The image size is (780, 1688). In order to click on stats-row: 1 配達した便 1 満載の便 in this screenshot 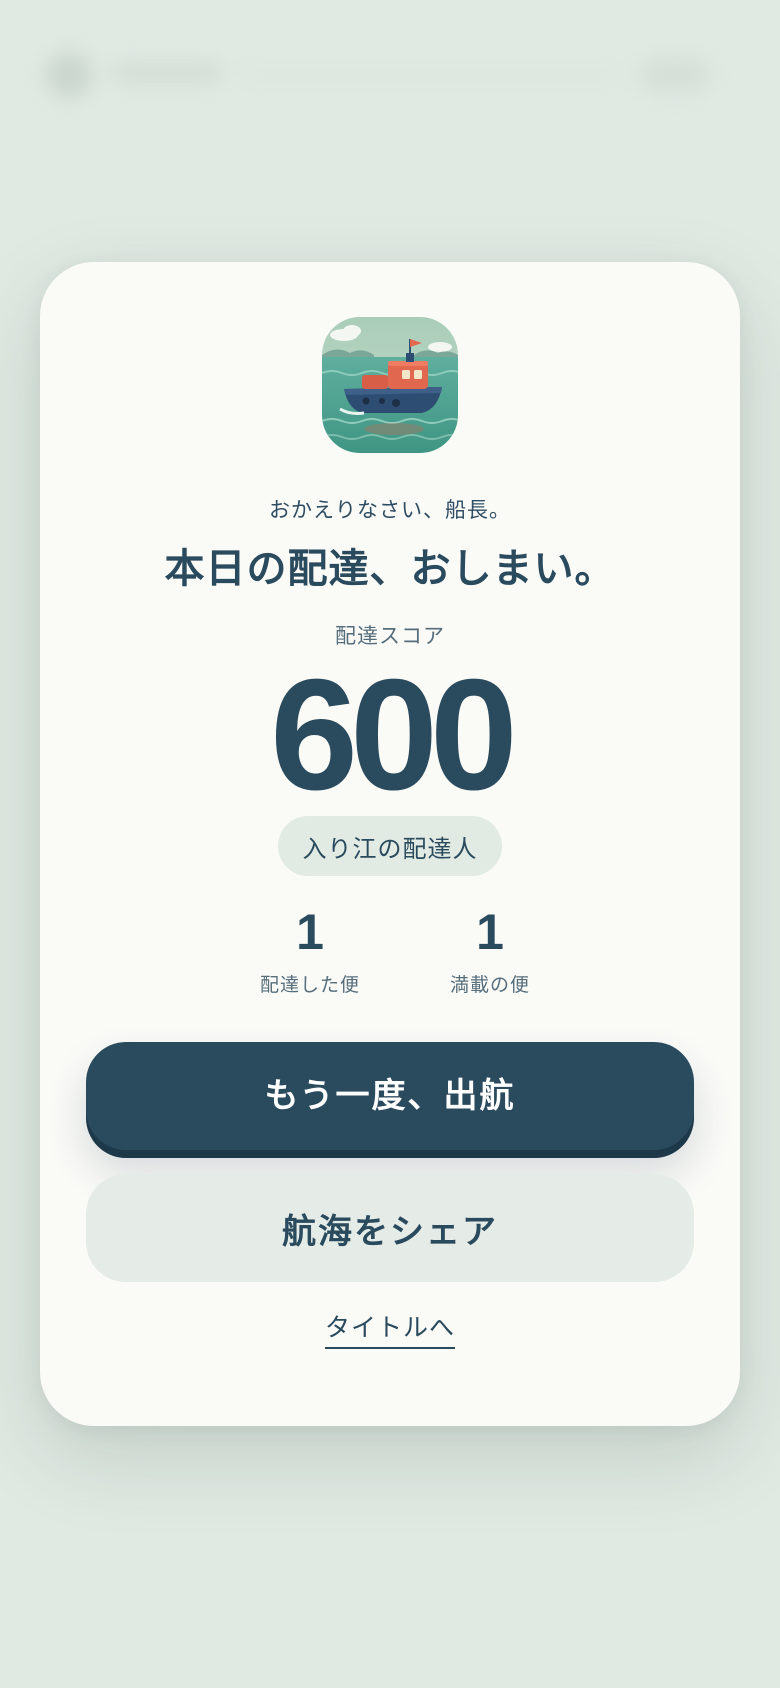, I will do `click(390, 952)`.